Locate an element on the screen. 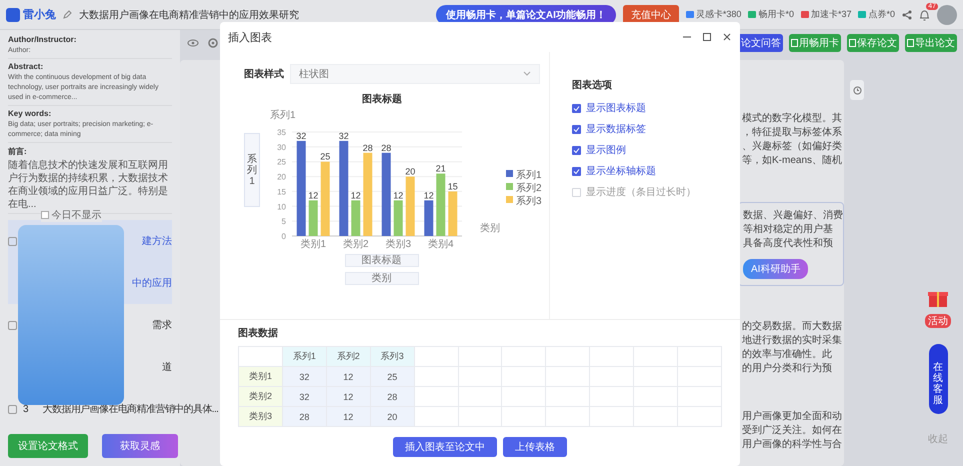  gift-label: 活动 is located at coordinates (938, 321).